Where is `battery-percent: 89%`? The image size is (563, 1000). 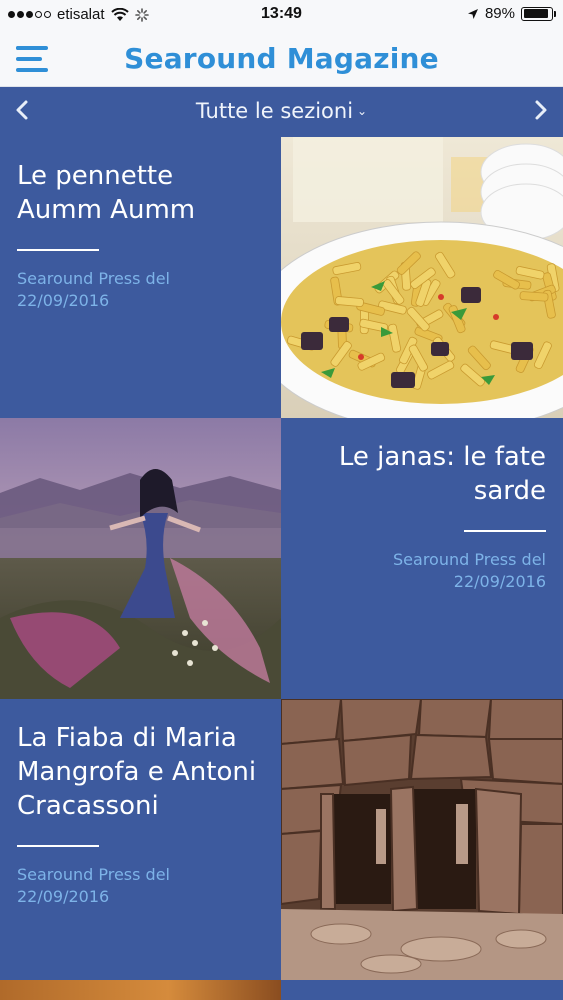
battery-percent: 89% is located at coordinates (499, 13).